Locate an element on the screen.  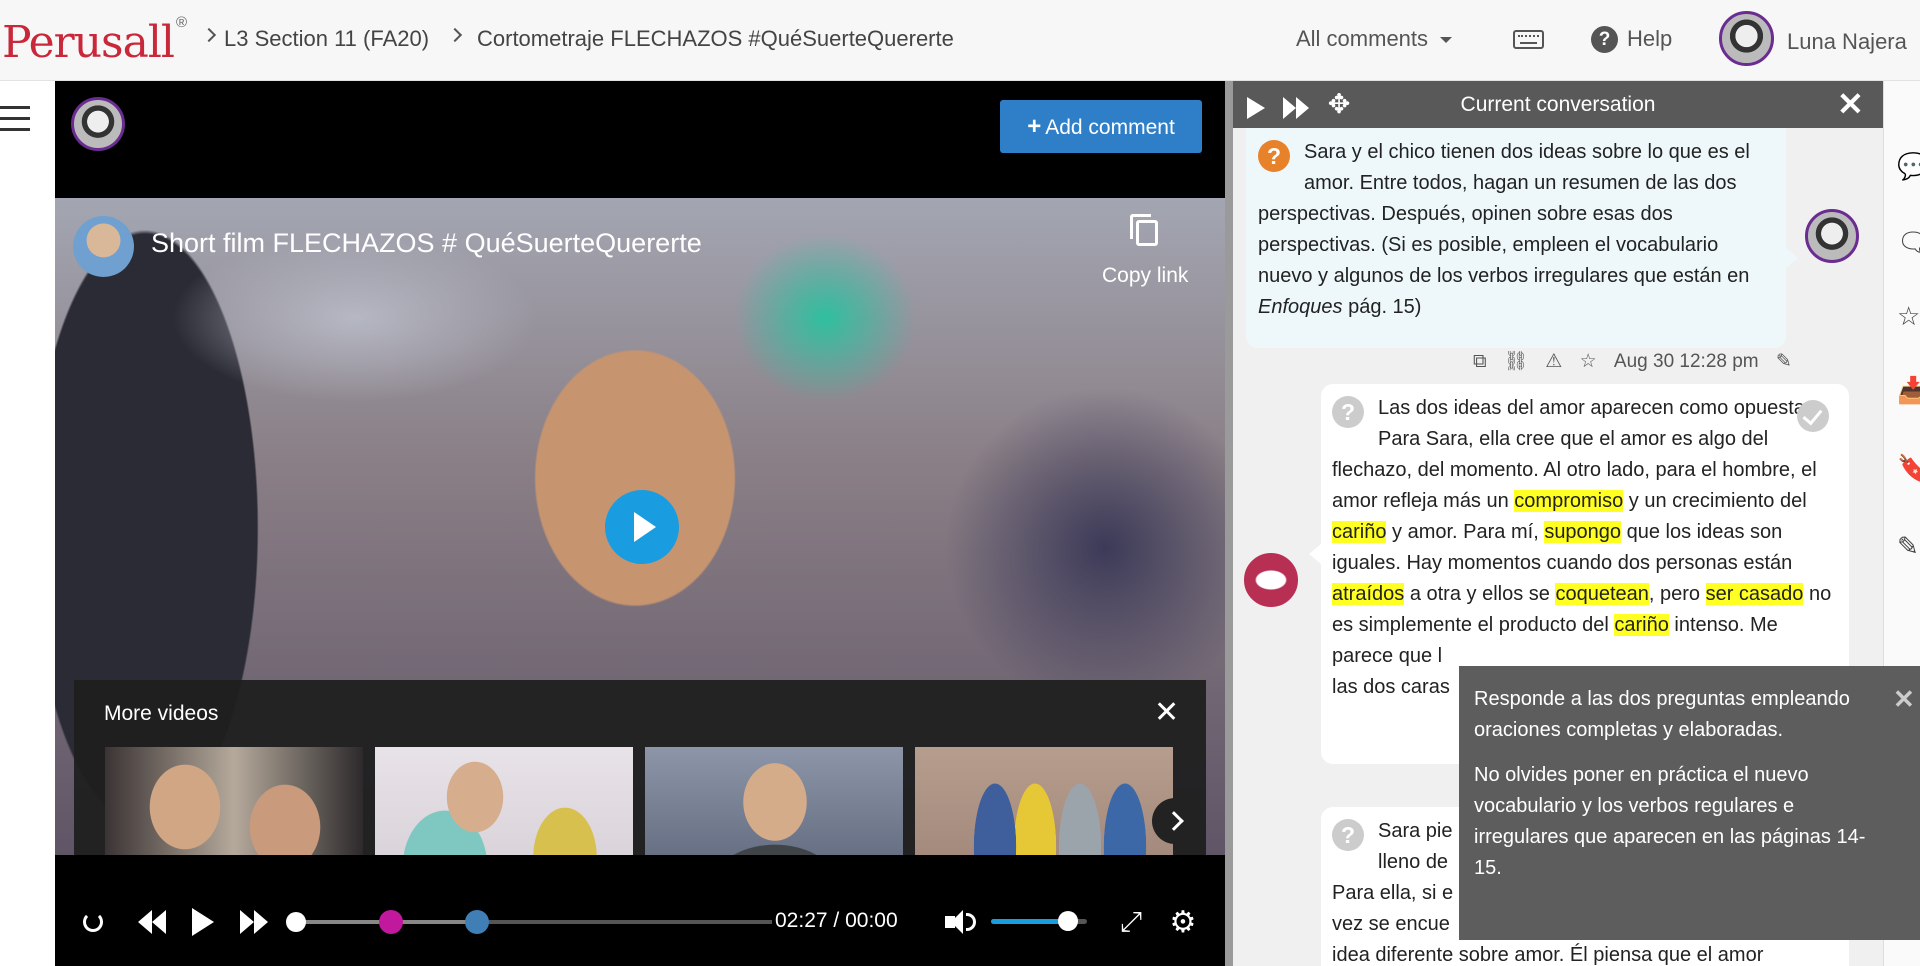
time-display: 02:27 / 00:00 is located at coordinates (836, 921).